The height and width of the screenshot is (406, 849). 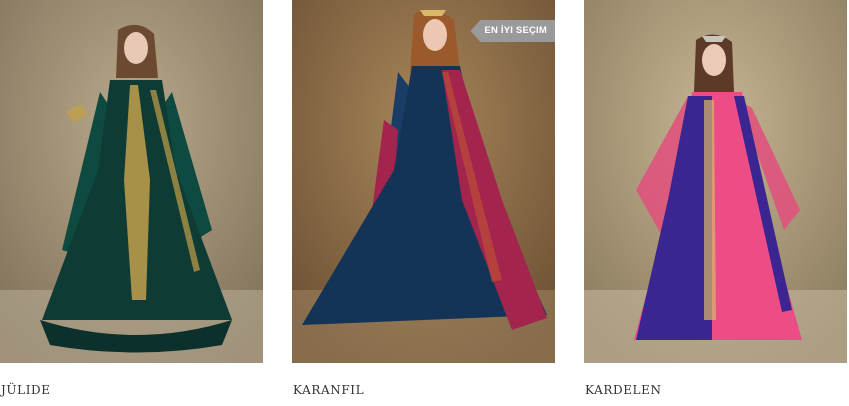 What do you see at coordinates (328, 390) in the screenshot?
I see `product-title: KARANFIL` at bounding box center [328, 390].